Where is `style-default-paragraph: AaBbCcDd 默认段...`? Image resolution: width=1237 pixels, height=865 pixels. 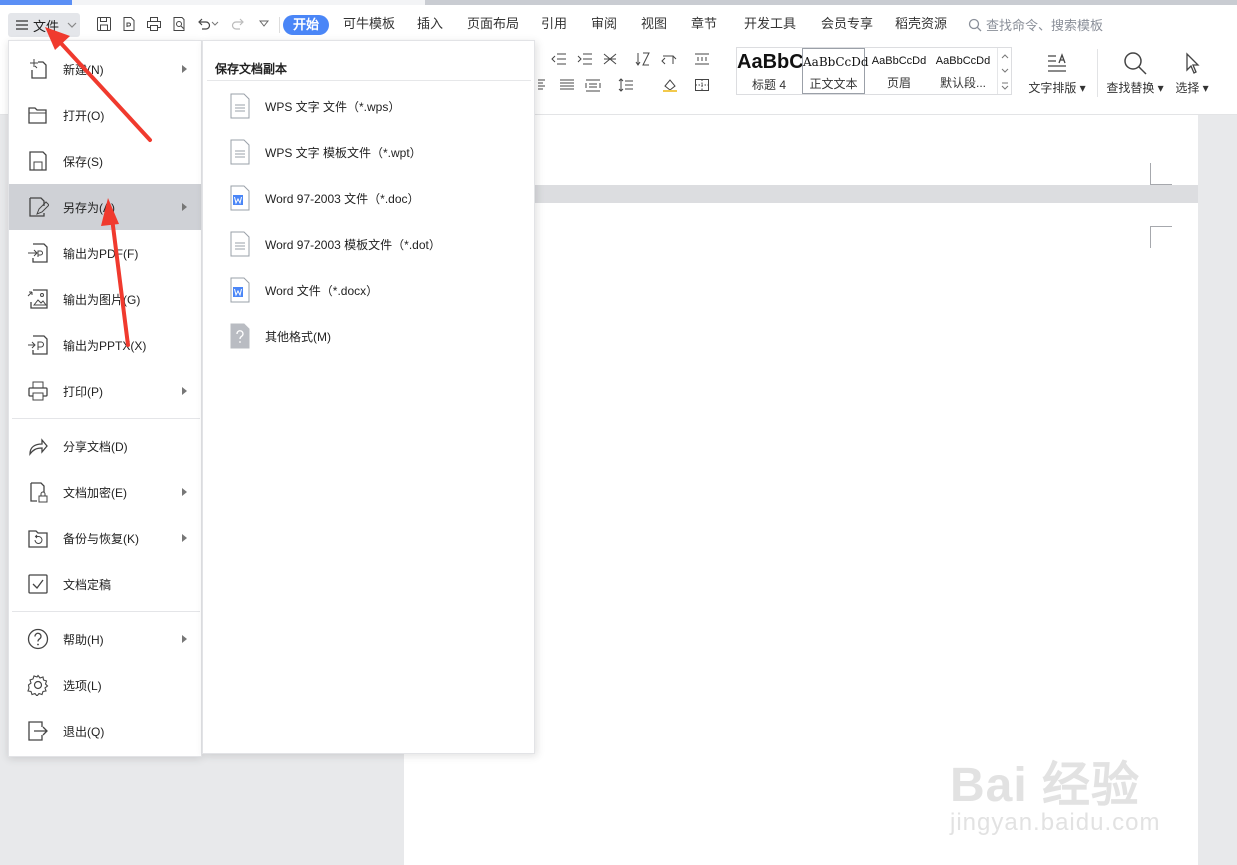
style-default-paragraph: AaBbCcDd 默认段... is located at coordinates (963, 71).